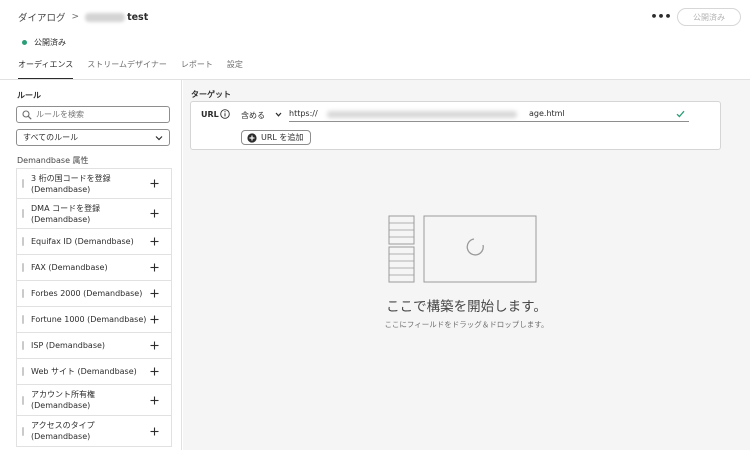  I want to click on rule-group-title: Demandbase 属性, so click(53, 160).